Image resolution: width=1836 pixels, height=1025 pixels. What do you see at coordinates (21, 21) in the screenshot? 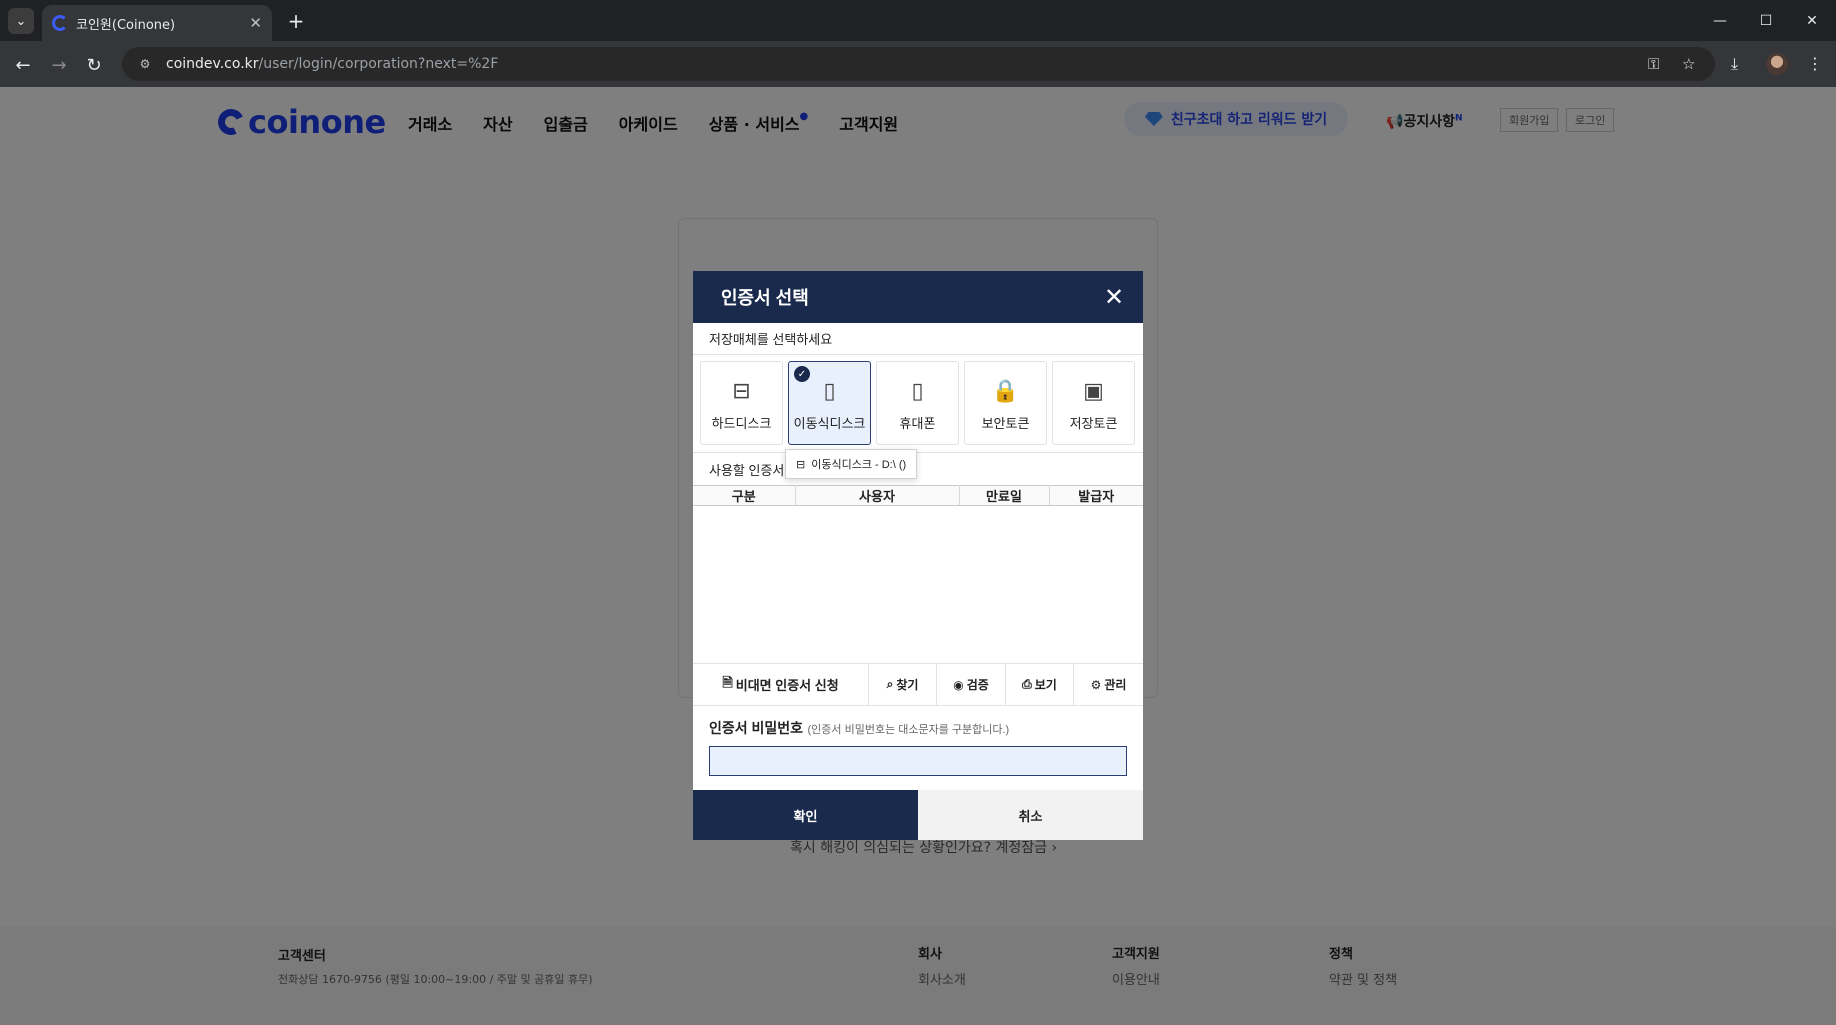
I see `tab-list-icon: ⌄` at bounding box center [21, 21].